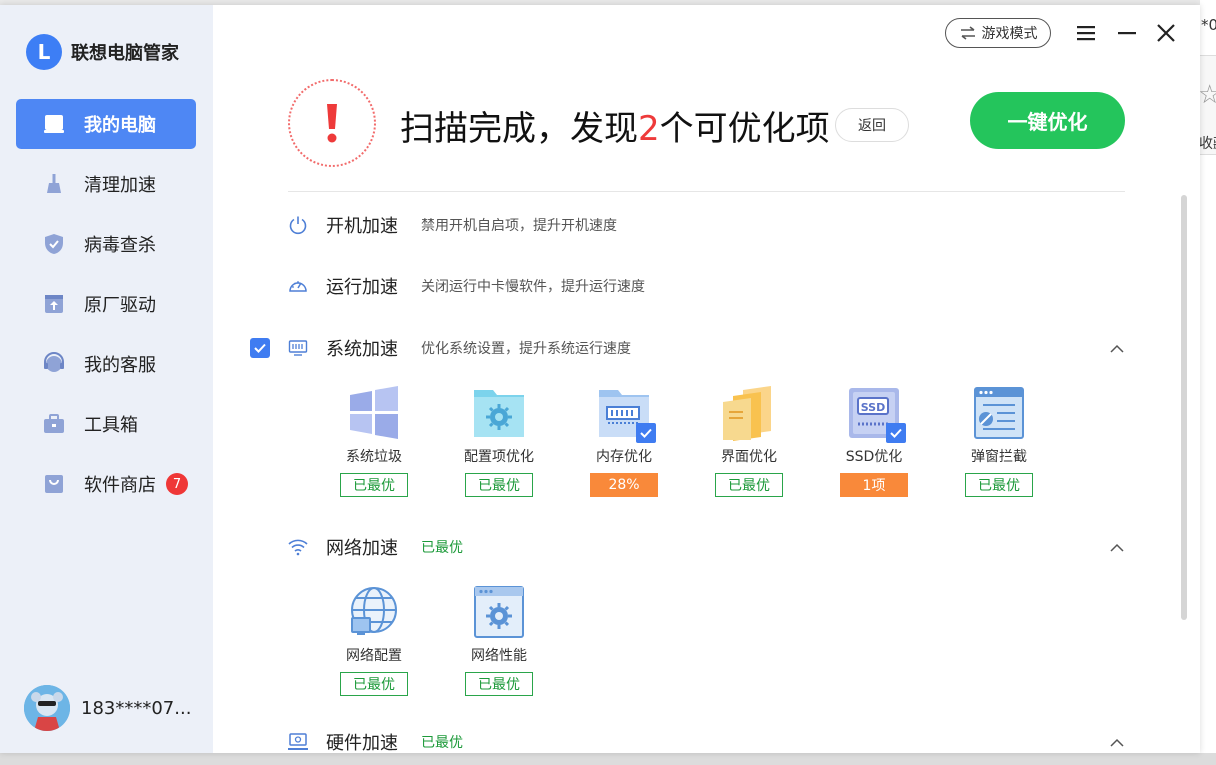 The image size is (1216, 765). I want to click on section-title: 系统加速, so click(362, 349).